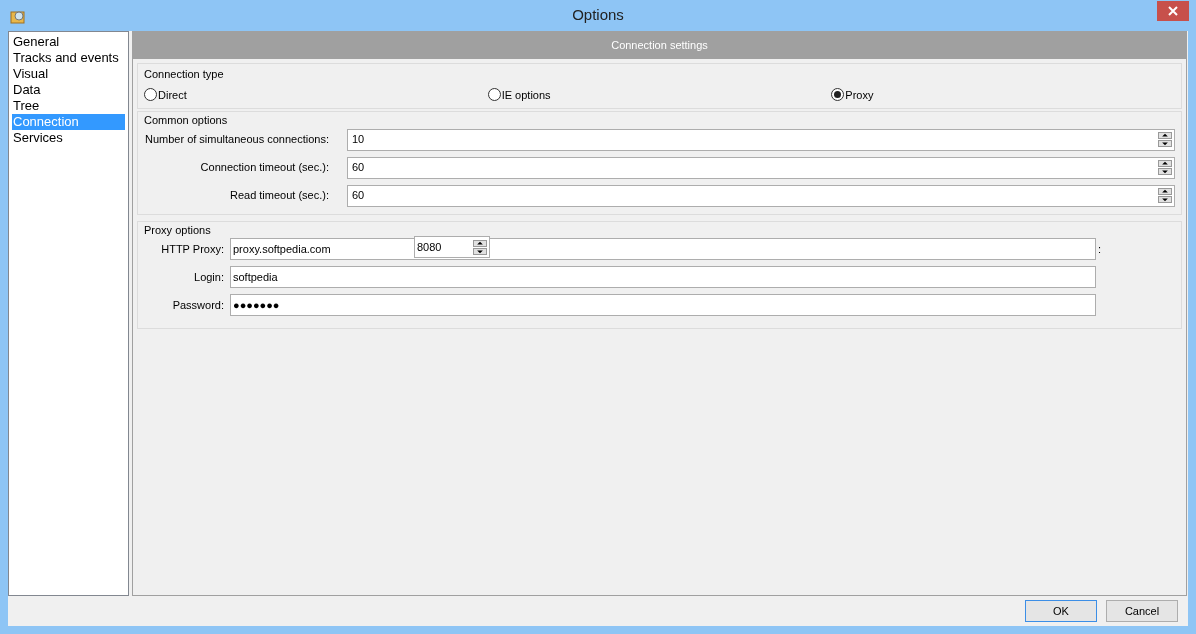  What do you see at coordinates (761, 139) in the screenshot?
I see `number-spinner: 10` at bounding box center [761, 139].